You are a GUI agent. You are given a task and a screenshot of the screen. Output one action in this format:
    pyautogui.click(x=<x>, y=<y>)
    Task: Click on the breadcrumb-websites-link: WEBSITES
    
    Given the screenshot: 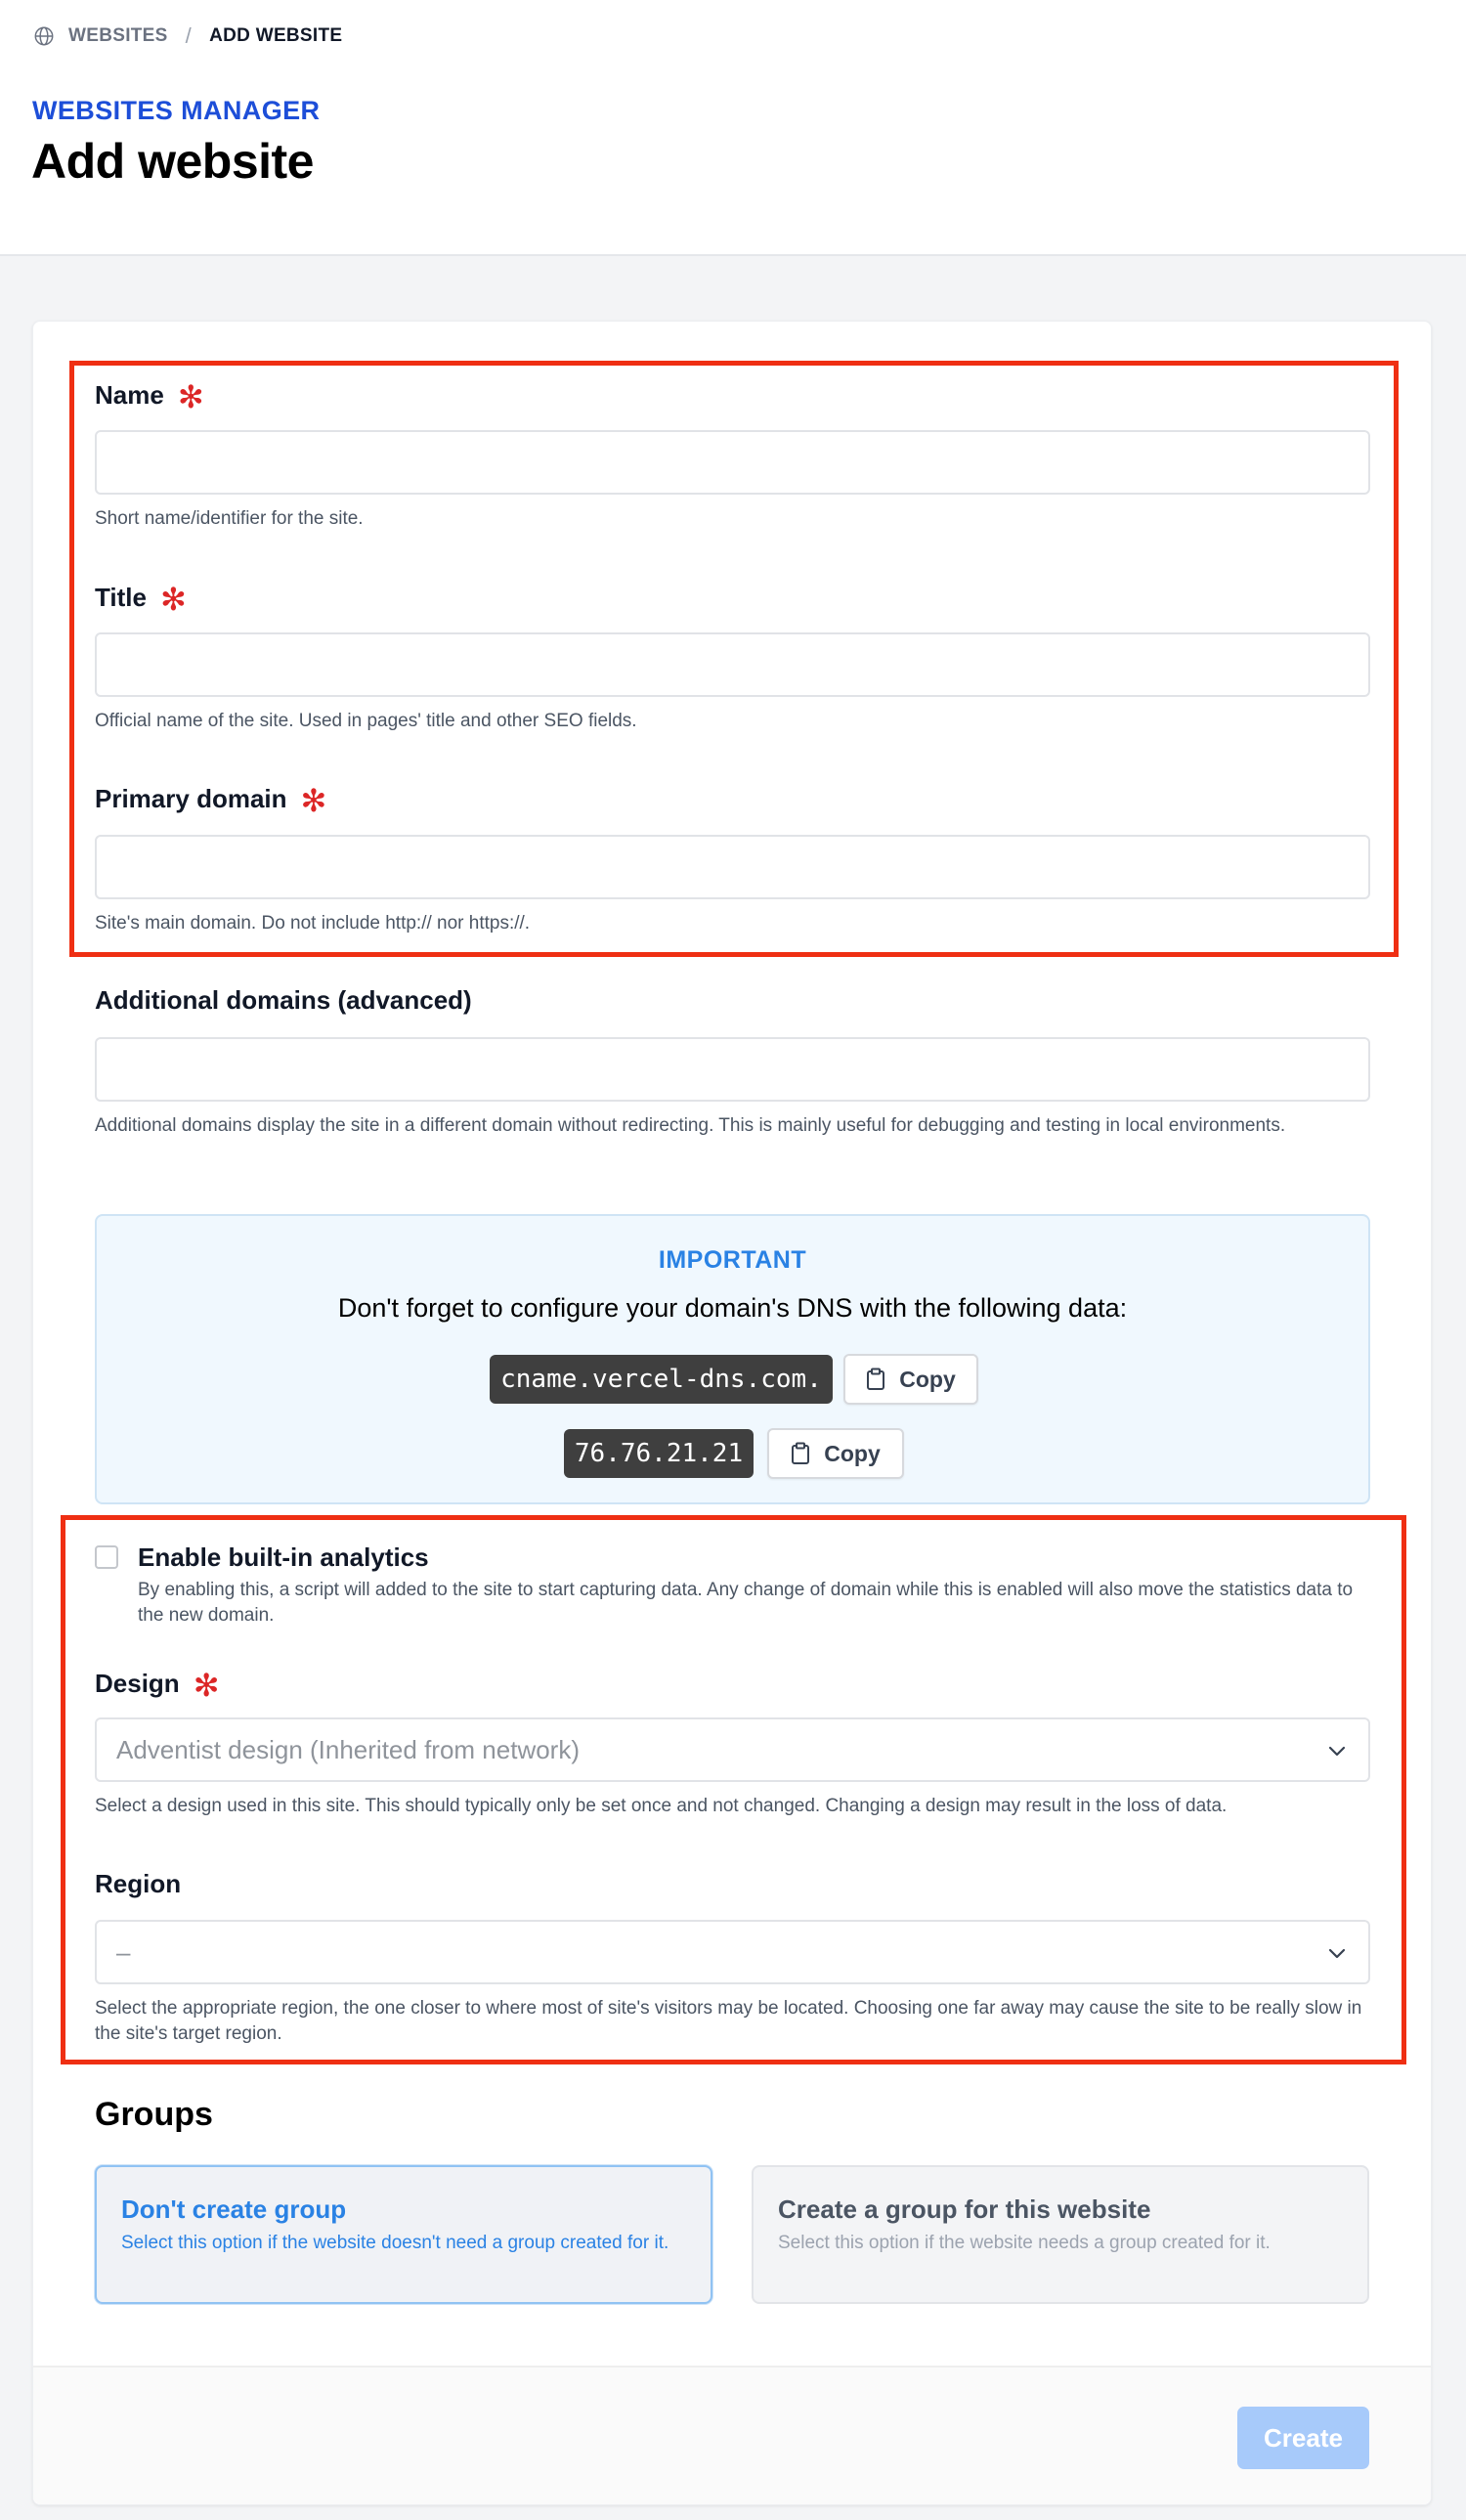 What is the action you would take?
    pyautogui.click(x=118, y=36)
    